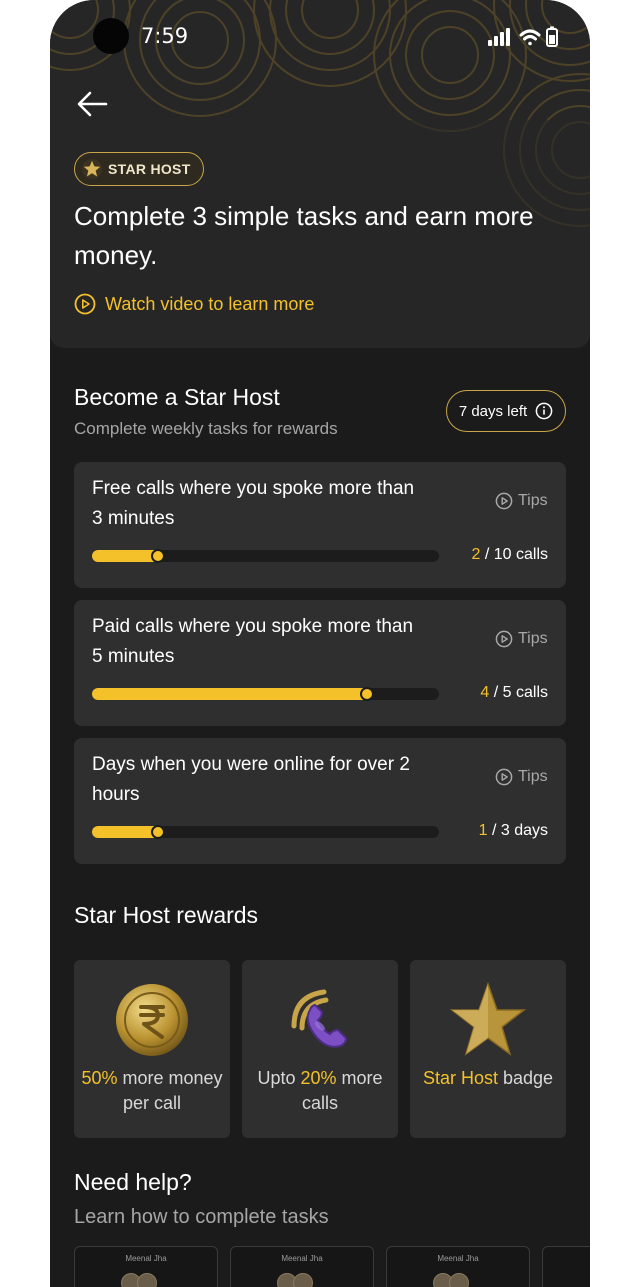 This screenshot has width=640, height=1287. I want to click on progress-fill, so click(231, 694).